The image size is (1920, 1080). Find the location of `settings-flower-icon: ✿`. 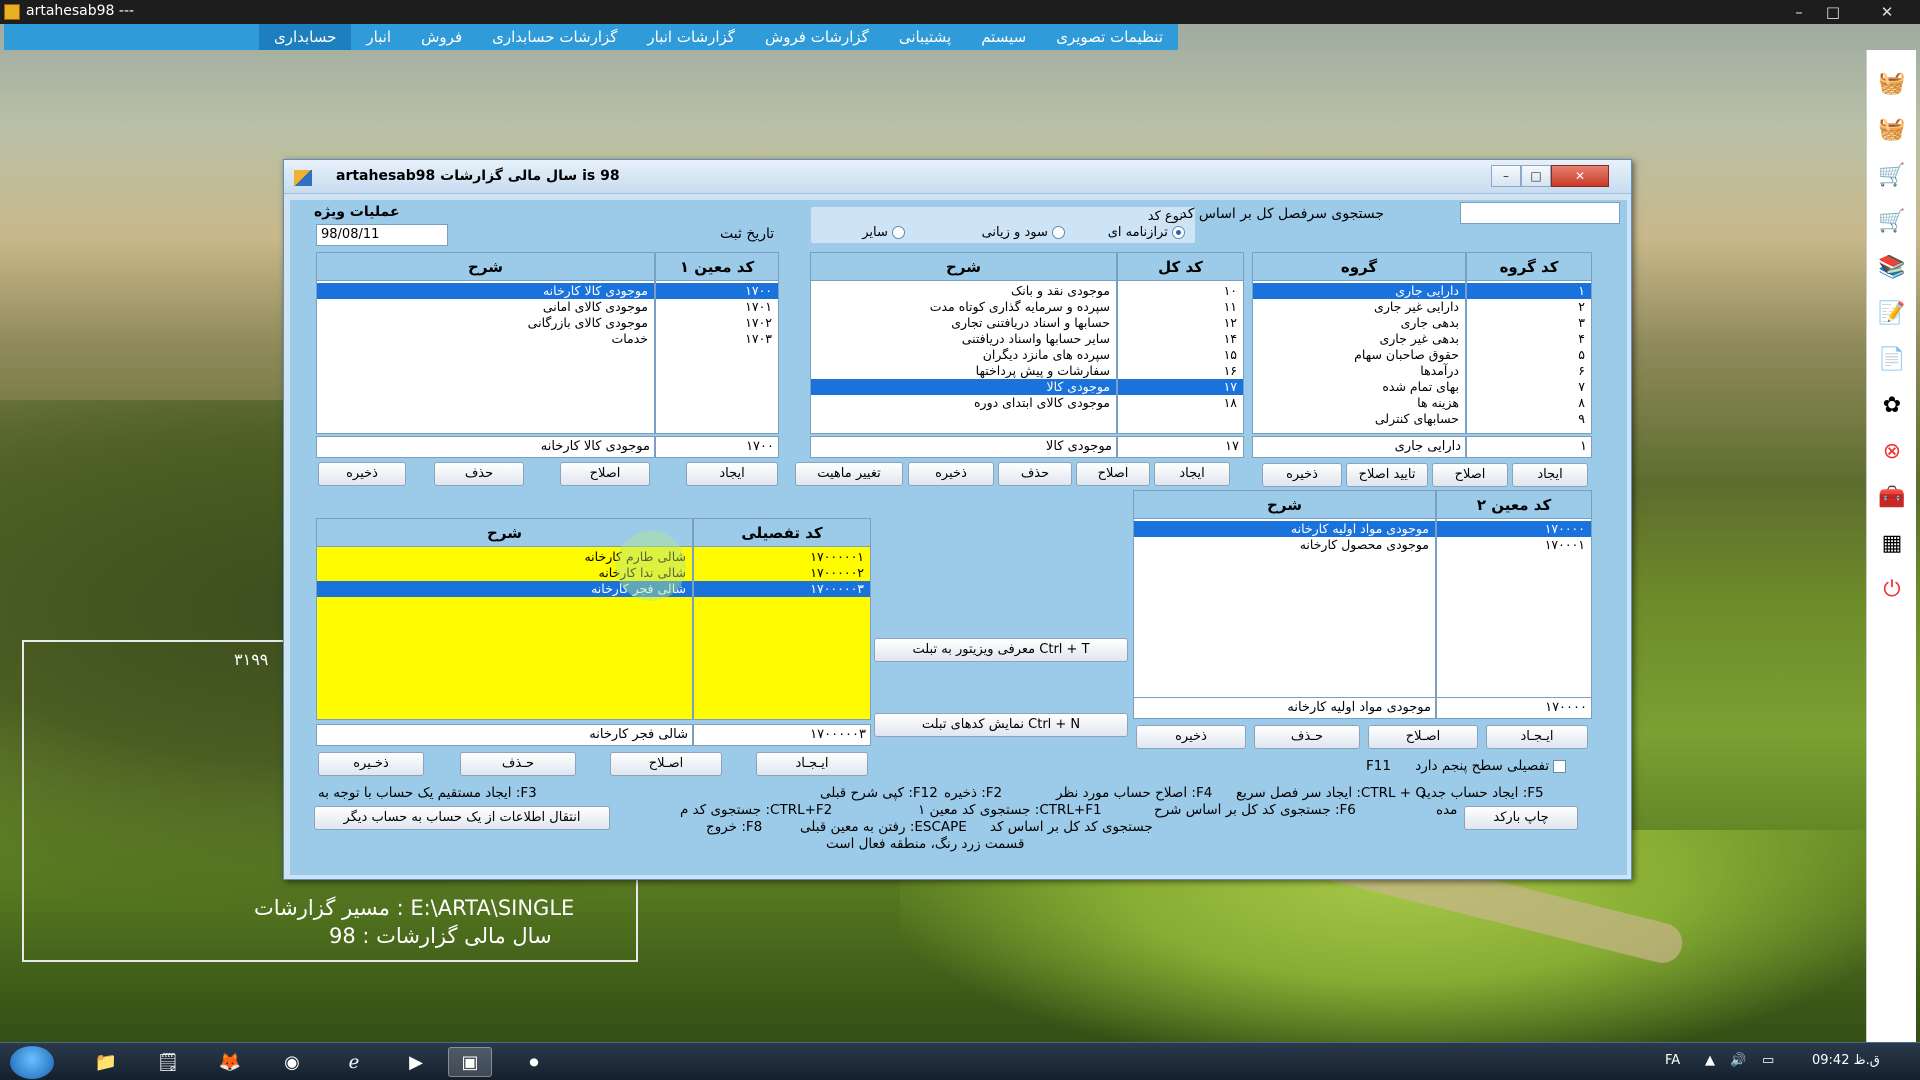

settings-flower-icon: ✿ is located at coordinates (1892, 405).